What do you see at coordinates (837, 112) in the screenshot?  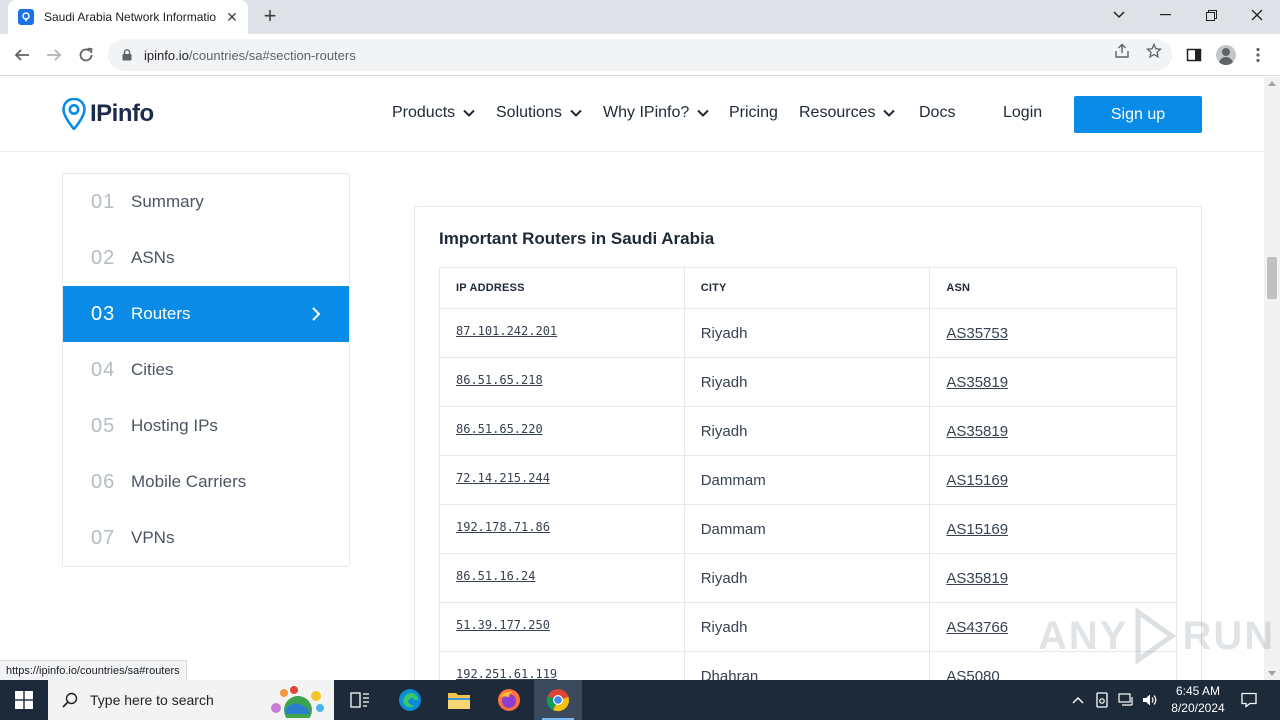 I see `nav-resources-label: Resources` at bounding box center [837, 112].